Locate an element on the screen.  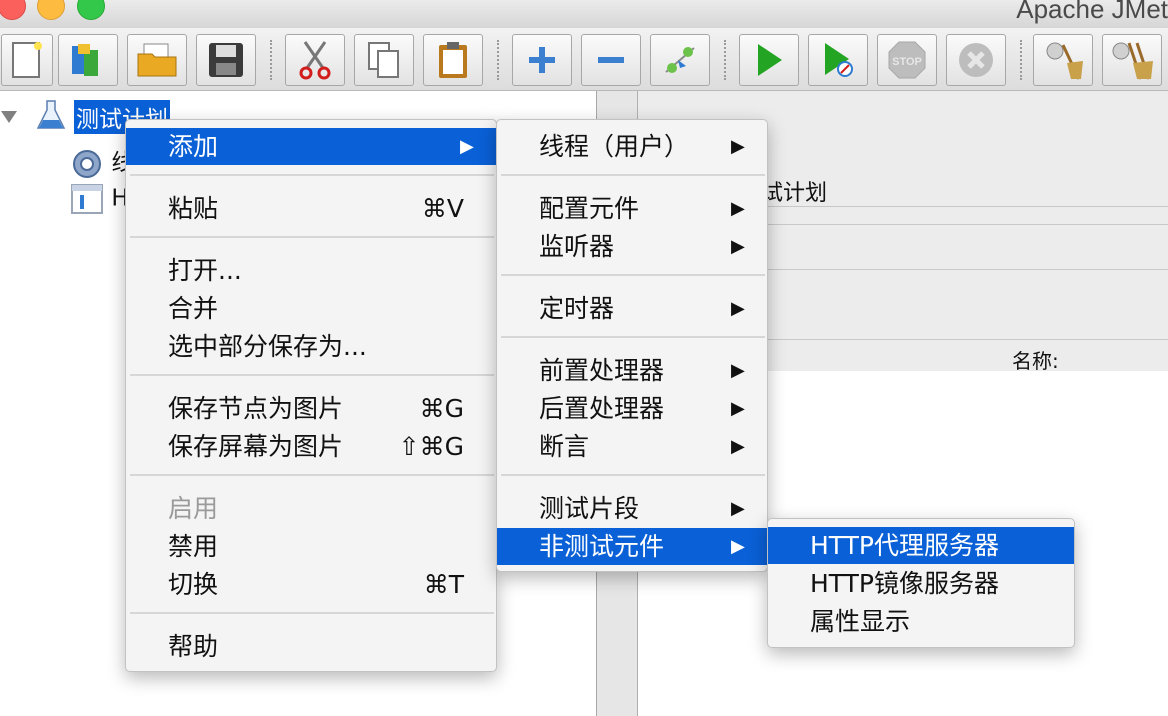
menu-item-label: 后置处理器 is located at coordinates (602, 408).